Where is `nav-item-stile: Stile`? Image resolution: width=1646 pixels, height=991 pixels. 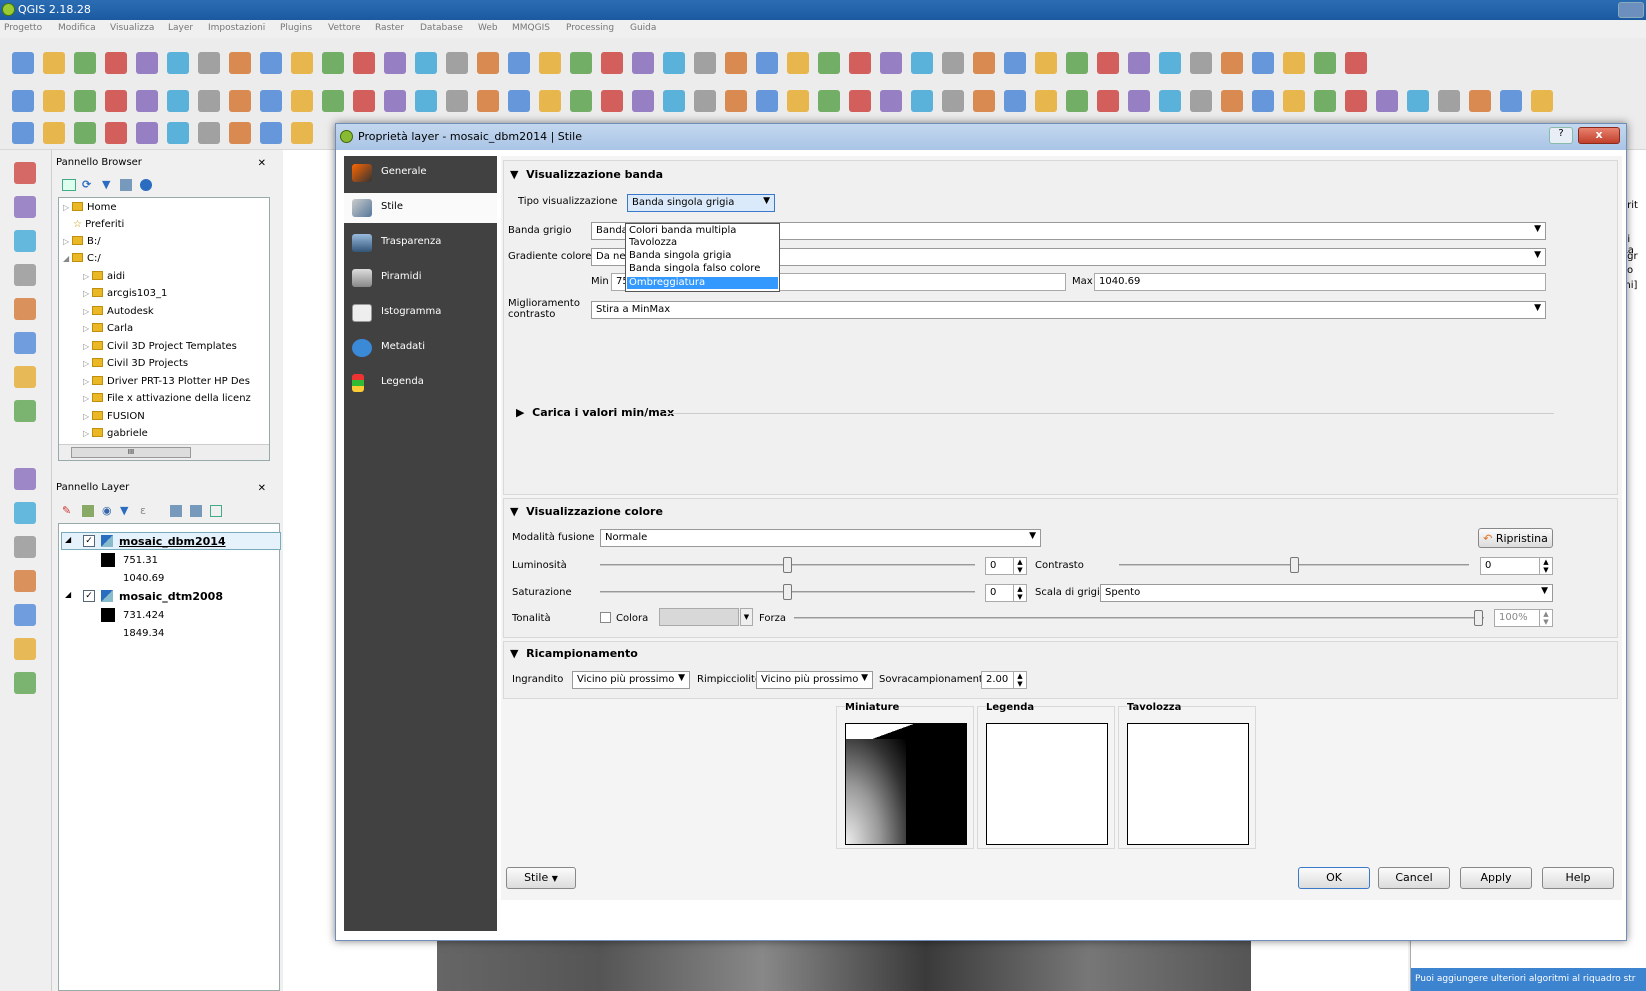 nav-item-stile: Stile is located at coordinates (420, 208).